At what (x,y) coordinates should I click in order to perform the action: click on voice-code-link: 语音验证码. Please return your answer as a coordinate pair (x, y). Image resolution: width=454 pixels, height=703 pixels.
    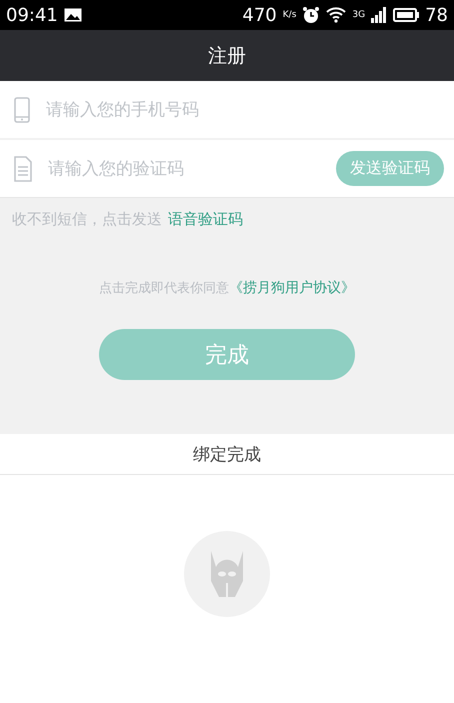
    Looking at the image, I should click on (205, 219).